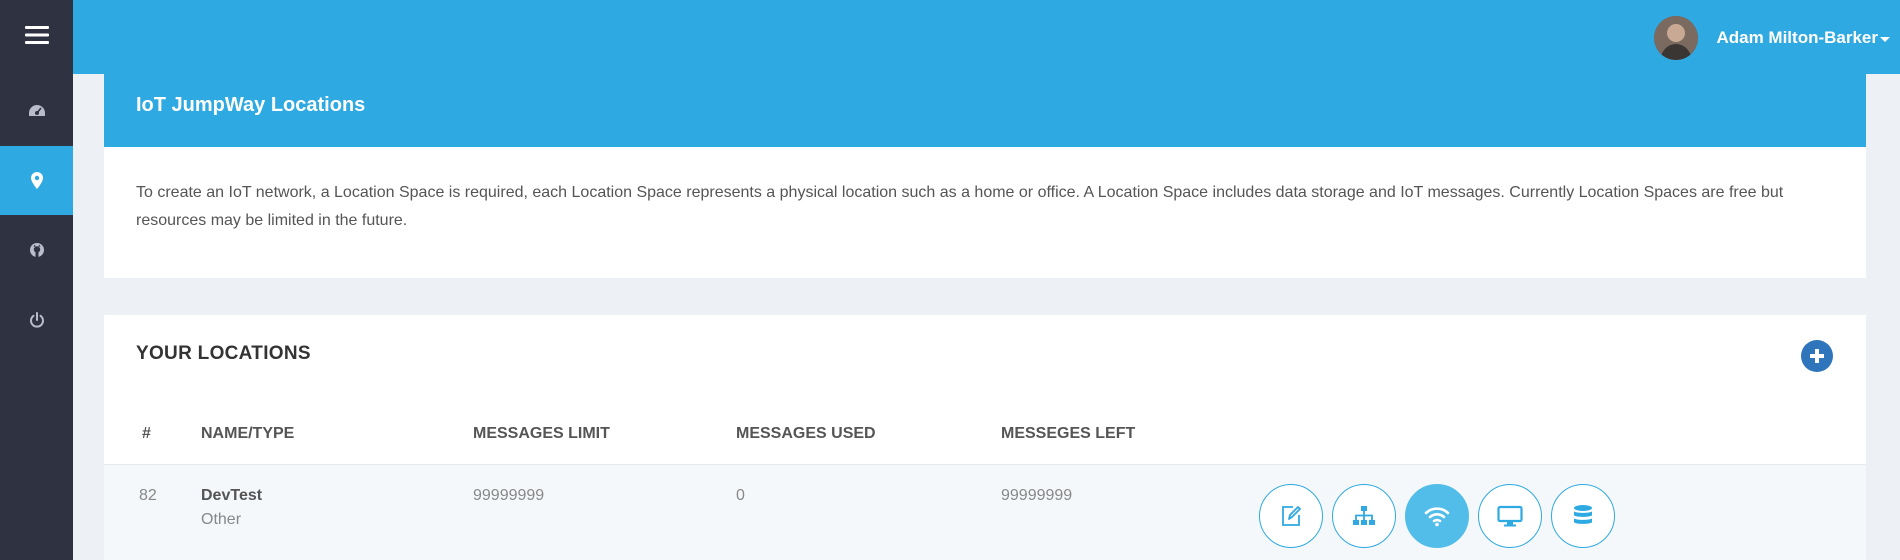  Describe the element at coordinates (985, 110) in the screenshot. I see `locations-intro-header: IoT JumpWay Locations` at that location.